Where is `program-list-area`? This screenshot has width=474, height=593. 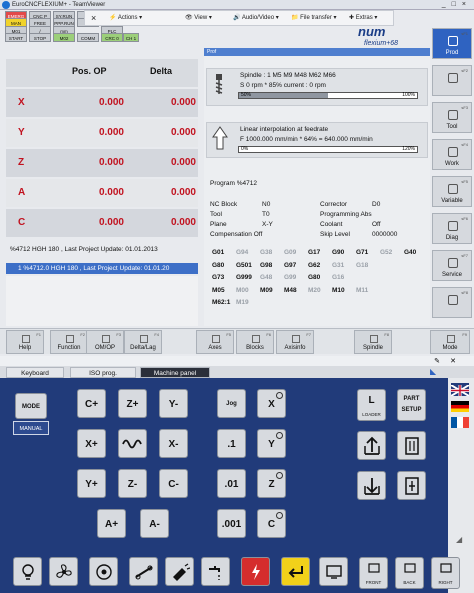 program-list-area is located at coordinates (102, 301).